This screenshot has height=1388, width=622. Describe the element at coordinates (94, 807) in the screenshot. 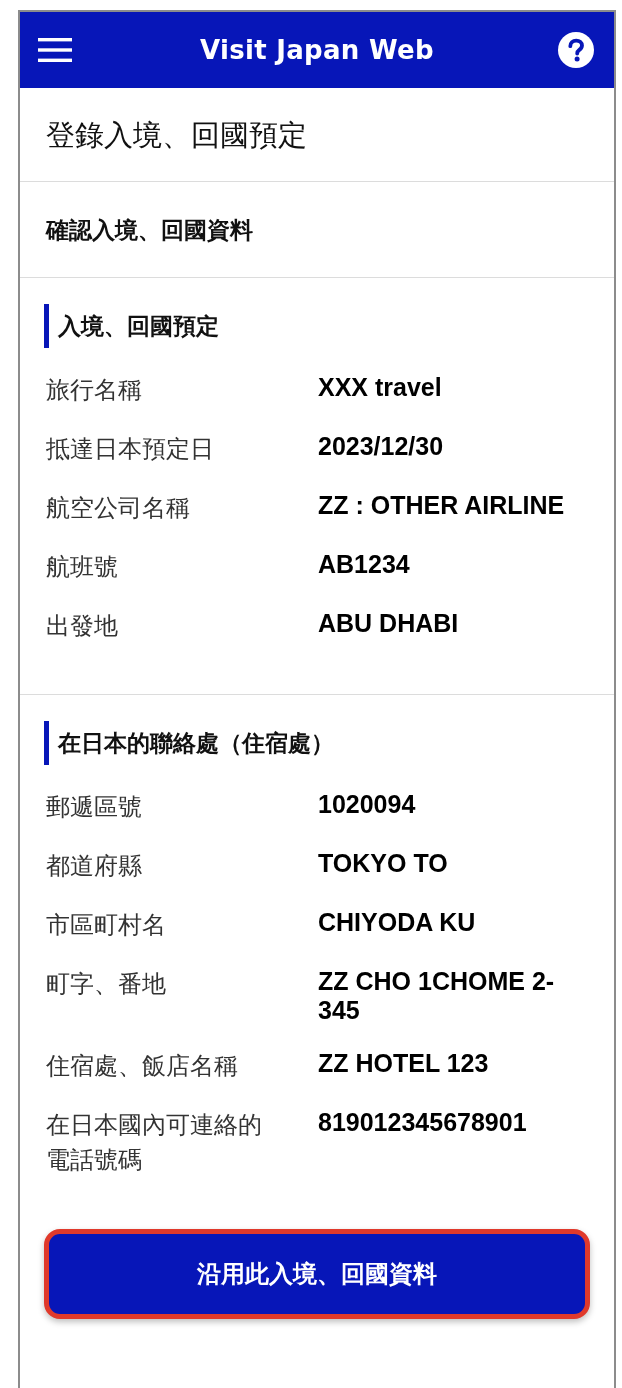

I see `field-label: 郵遞區號` at that location.